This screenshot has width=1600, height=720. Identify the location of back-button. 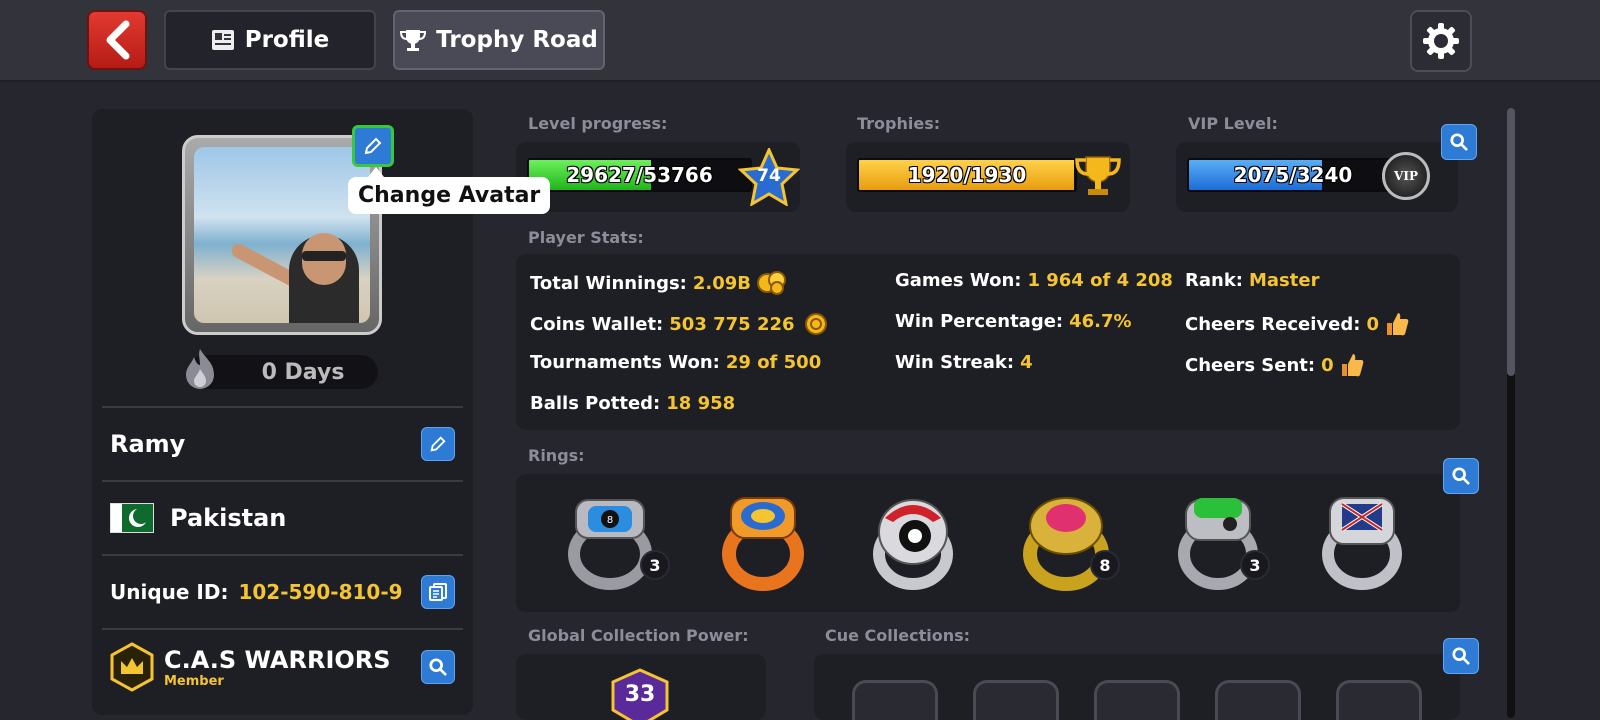
(117, 40).